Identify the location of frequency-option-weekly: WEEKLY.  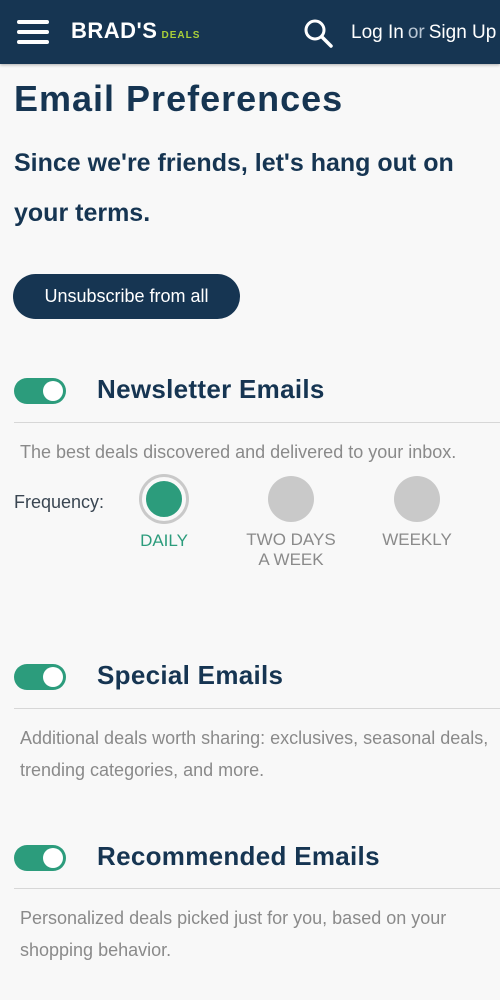
(417, 513).